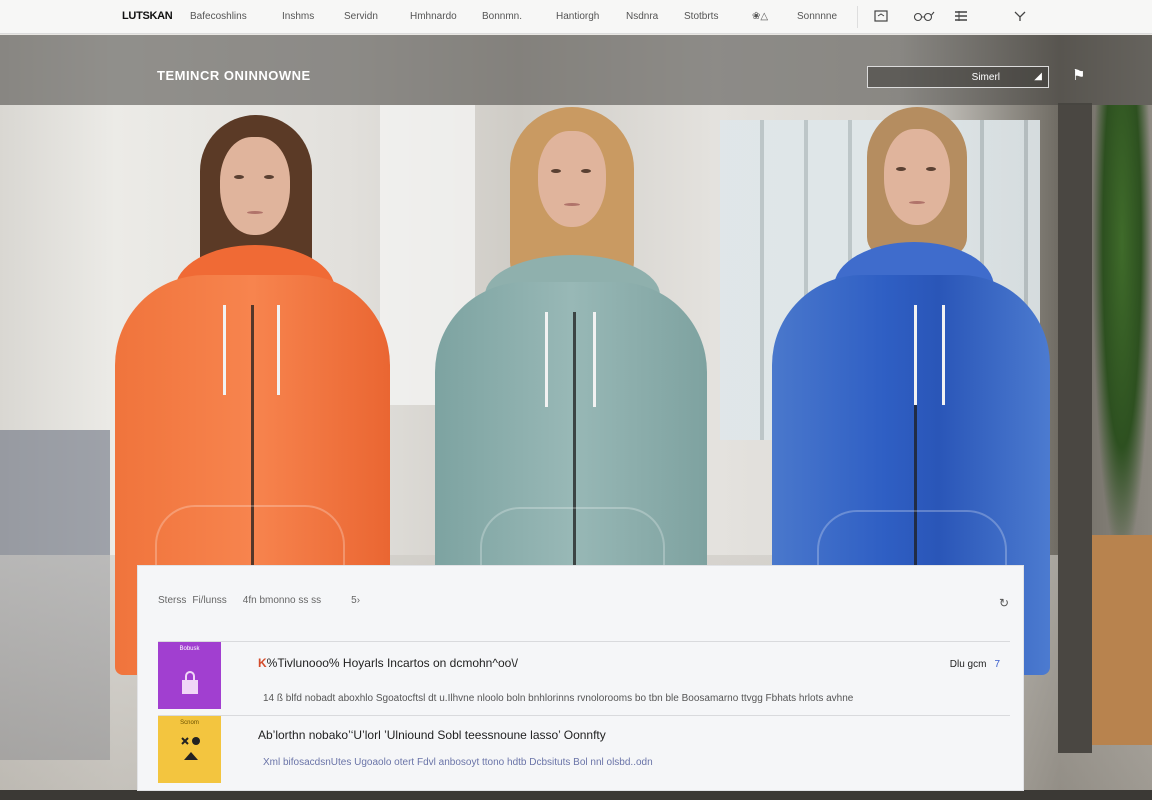 Image resolution: width=1152 pixels, height=800 pixels. I want to click on nav-link-3: Servidn, so click(361, 16).